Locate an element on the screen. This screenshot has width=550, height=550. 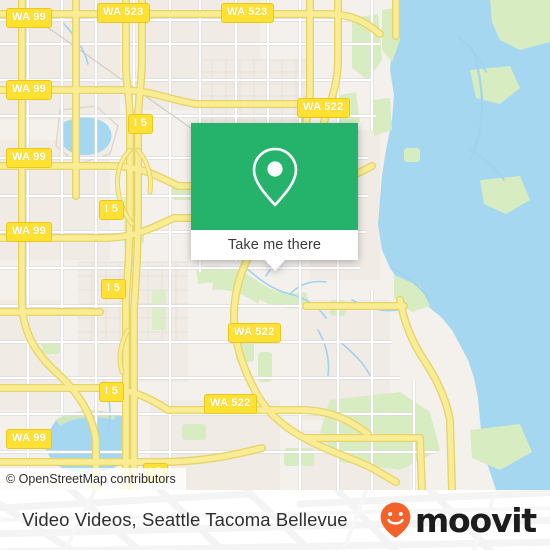
osm-attribution: © OpenStreetMap contributors is located at coordinates (93, 479).